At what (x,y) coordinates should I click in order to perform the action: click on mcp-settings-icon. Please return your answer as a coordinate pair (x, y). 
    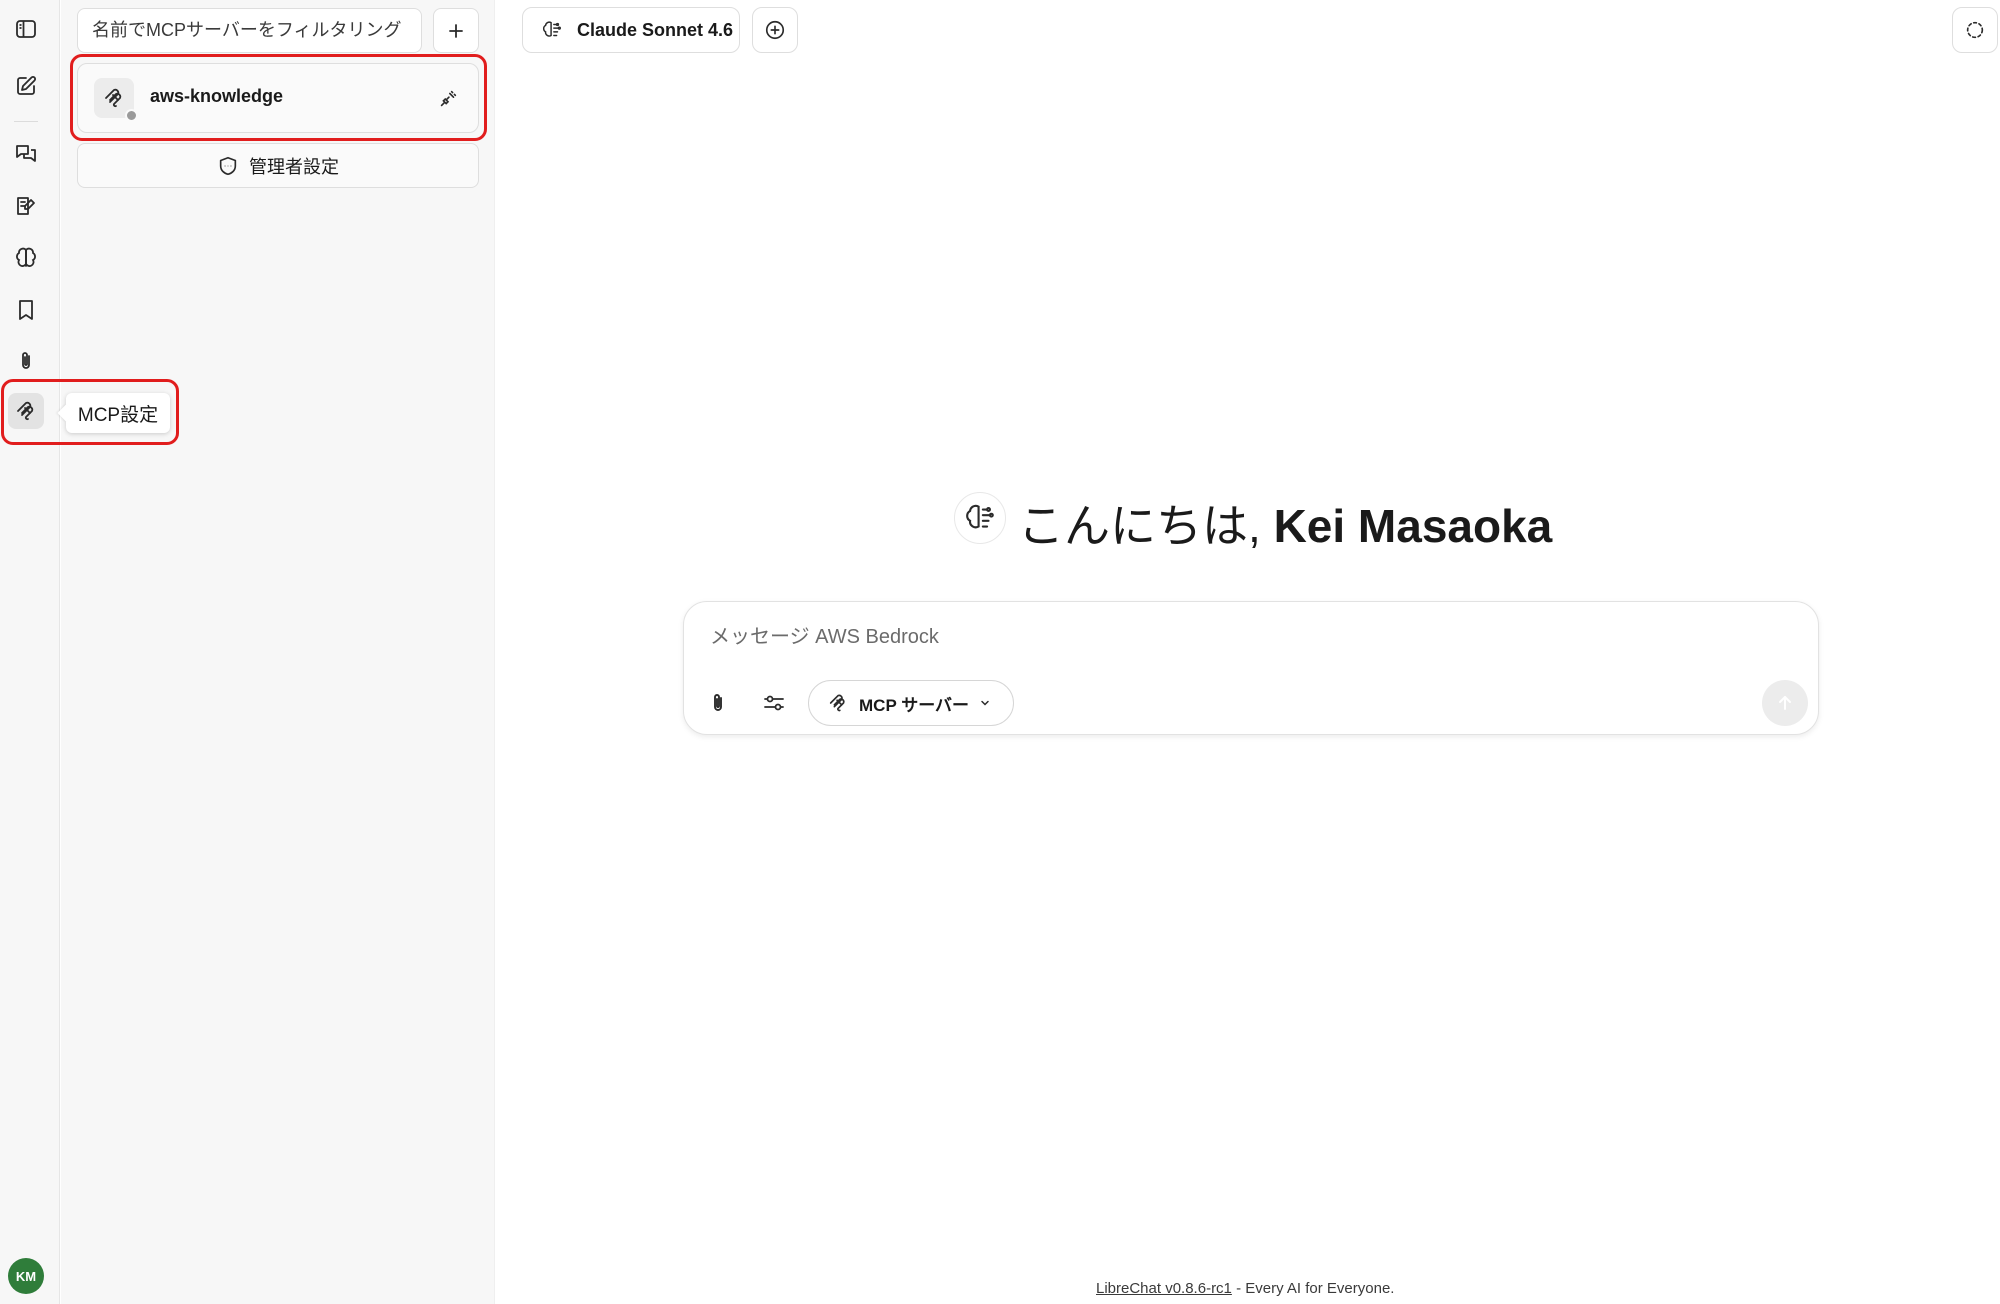
    Looking at the image, I should click on (26, 411).